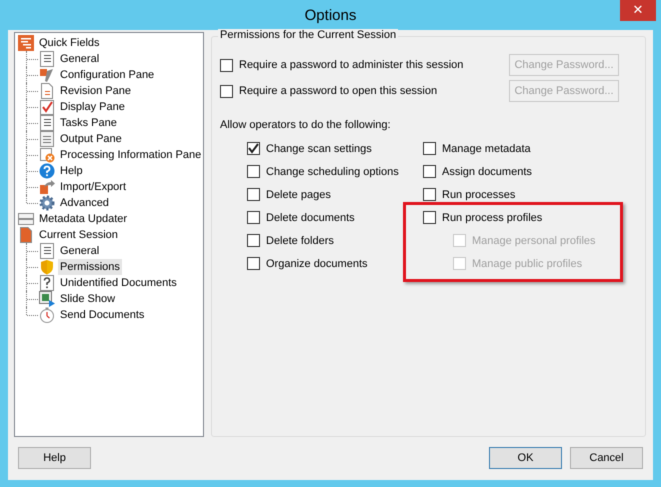 The width and height of the screenshot is (661, 487). What do you see at coordinates (83, 219) in the screenshot?
I see `tree-item: Metadata Updater` at bounding box center [83, 219].